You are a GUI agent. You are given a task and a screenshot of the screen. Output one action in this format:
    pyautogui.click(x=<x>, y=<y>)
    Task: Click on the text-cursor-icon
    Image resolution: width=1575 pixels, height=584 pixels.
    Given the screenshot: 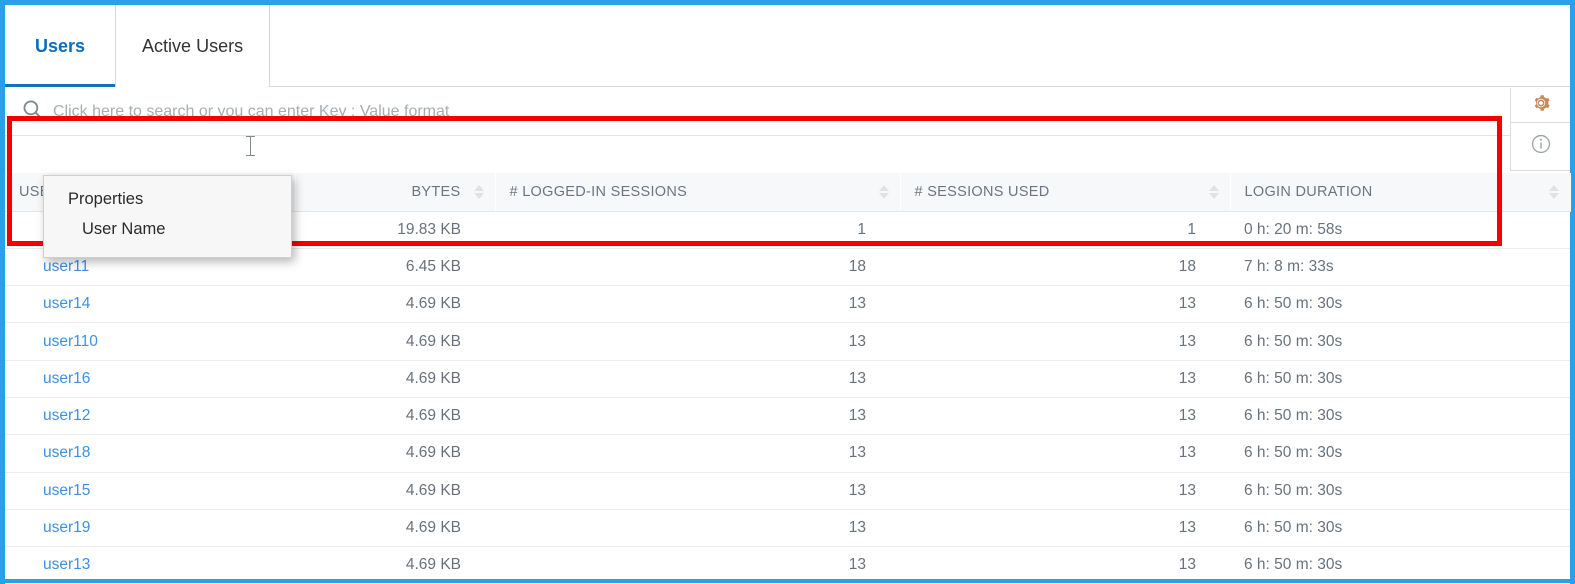 What is the action you would take?
    pyautogui.click(x=250, y=146)
    